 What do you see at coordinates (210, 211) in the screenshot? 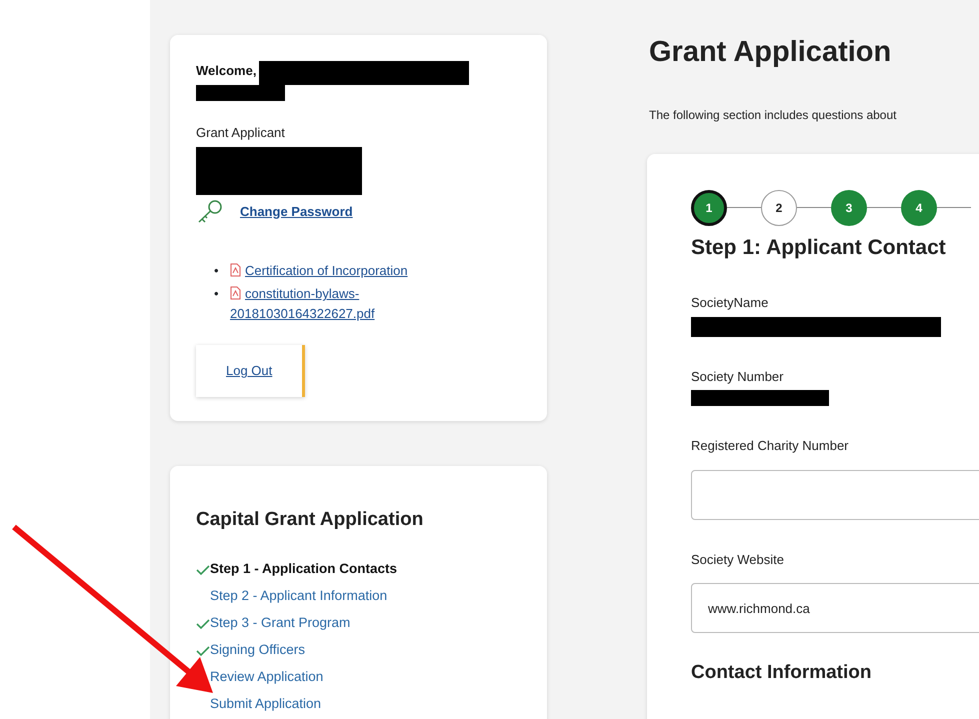
I see `key-icon` at bounding box center [210, 211].